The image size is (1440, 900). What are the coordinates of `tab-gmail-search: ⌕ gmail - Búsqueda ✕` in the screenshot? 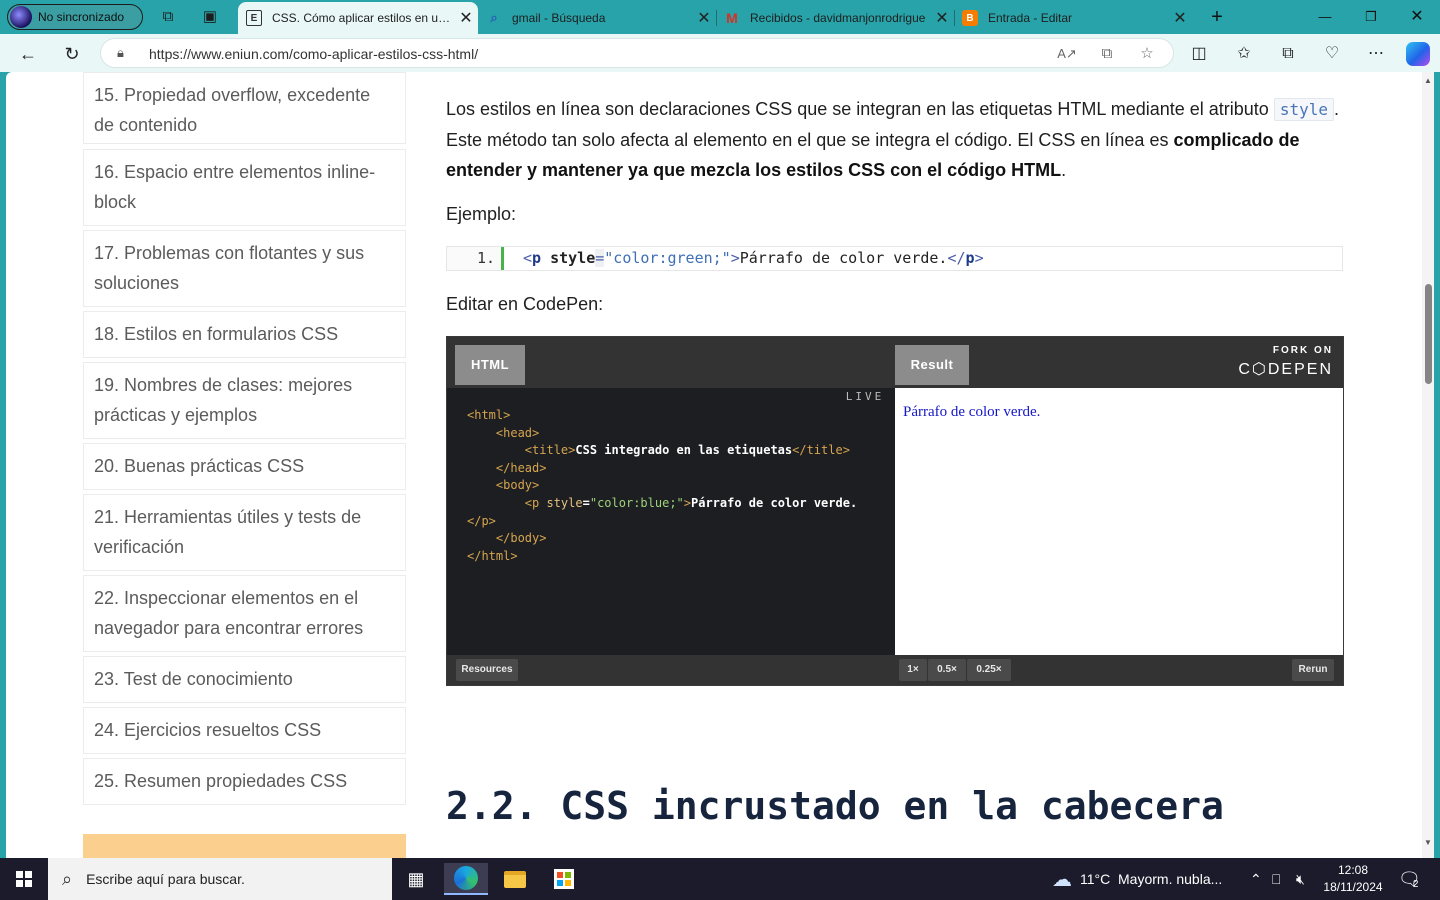 It's located at (597, 18).